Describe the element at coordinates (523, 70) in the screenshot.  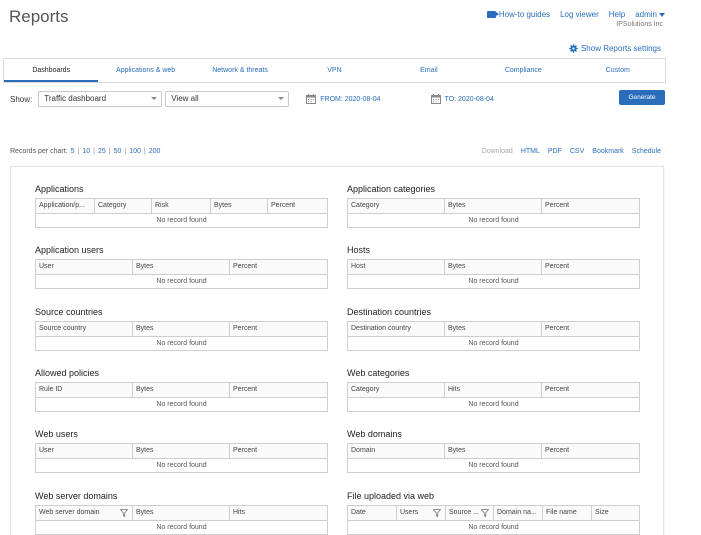
I see `tab-compliance: Compliance` at that location.